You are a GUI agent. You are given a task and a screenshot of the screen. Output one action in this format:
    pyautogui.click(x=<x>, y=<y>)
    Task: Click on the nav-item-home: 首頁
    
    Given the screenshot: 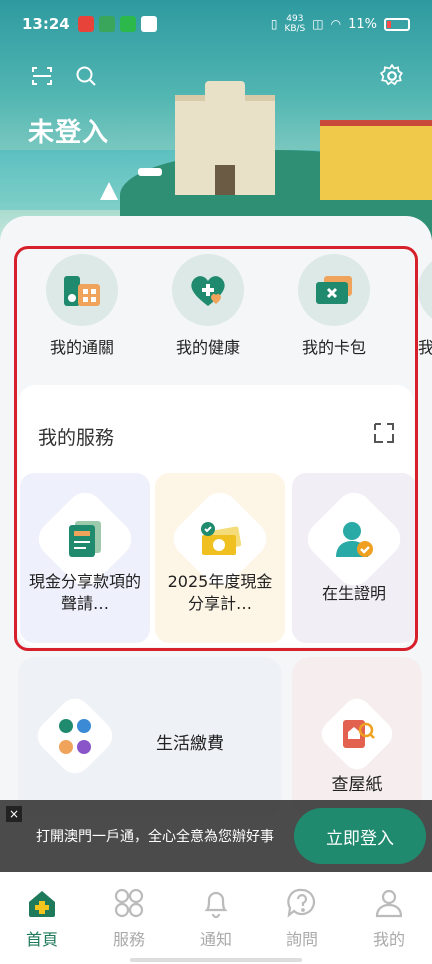 What is the action you would take?
    pyautogui.click(x=42, y=918)
    